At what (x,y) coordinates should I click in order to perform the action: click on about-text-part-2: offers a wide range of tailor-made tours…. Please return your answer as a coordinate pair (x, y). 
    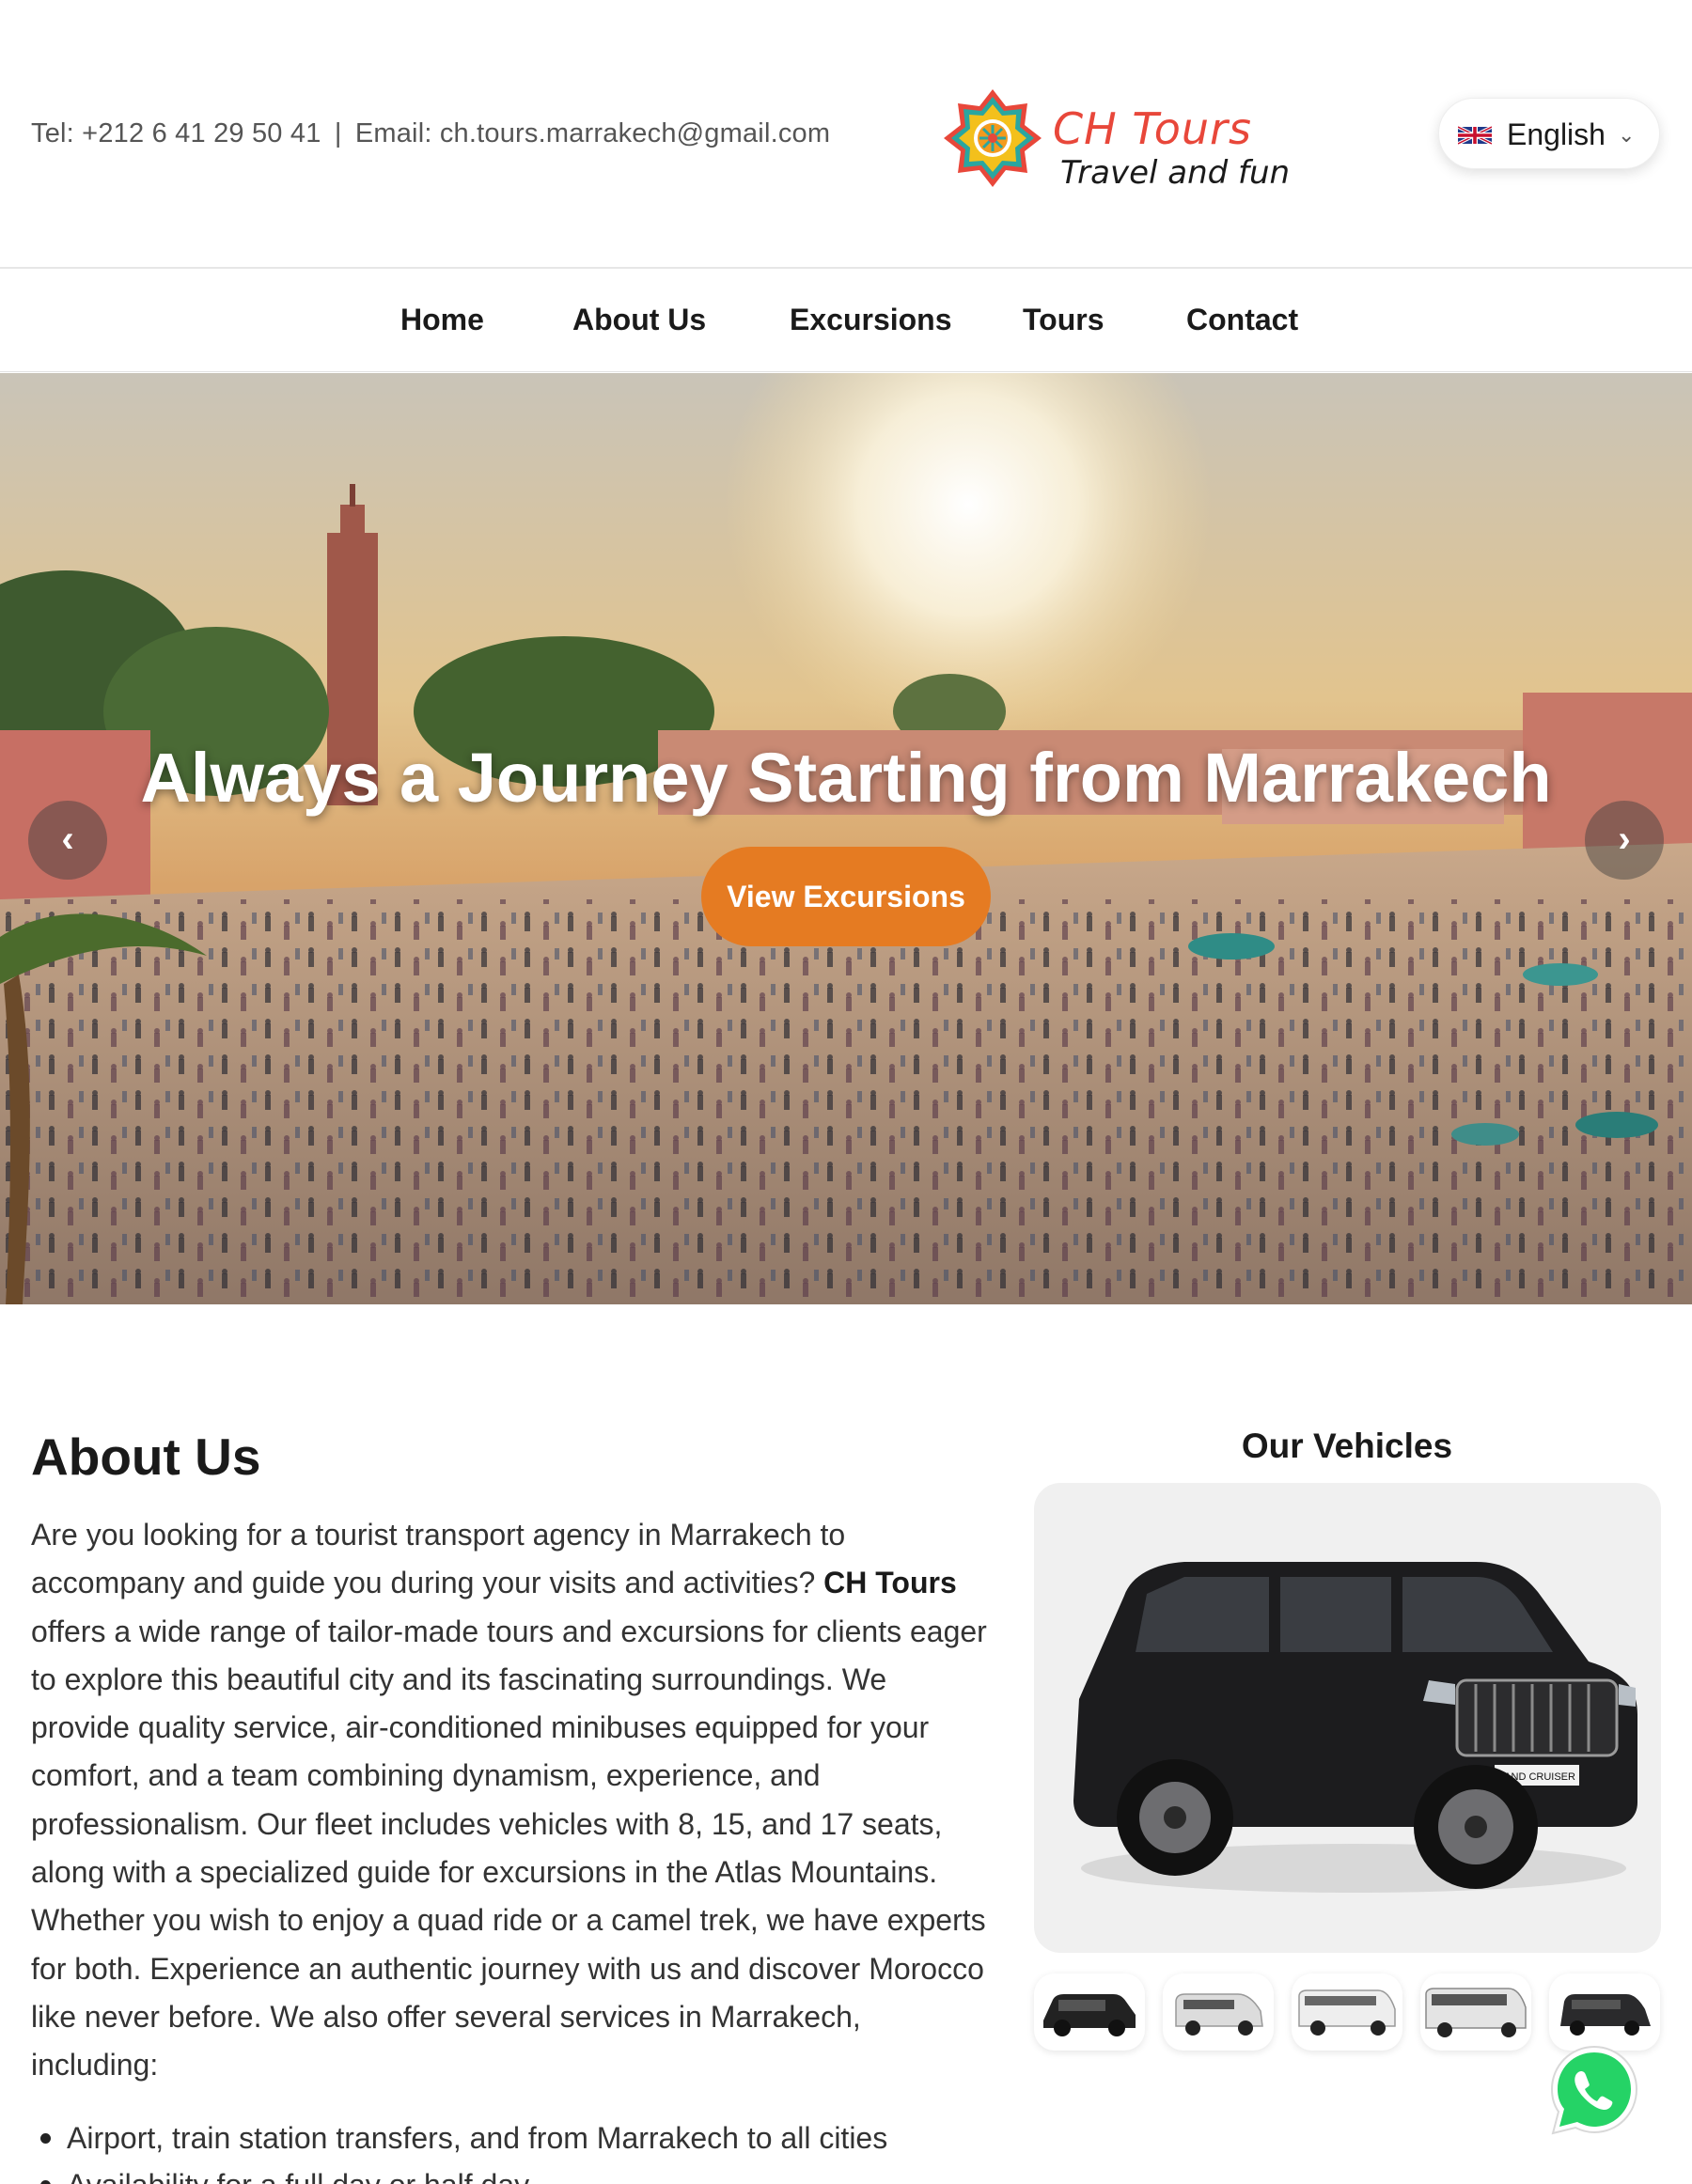
    Looking at the image, I should click on (509, 1849).